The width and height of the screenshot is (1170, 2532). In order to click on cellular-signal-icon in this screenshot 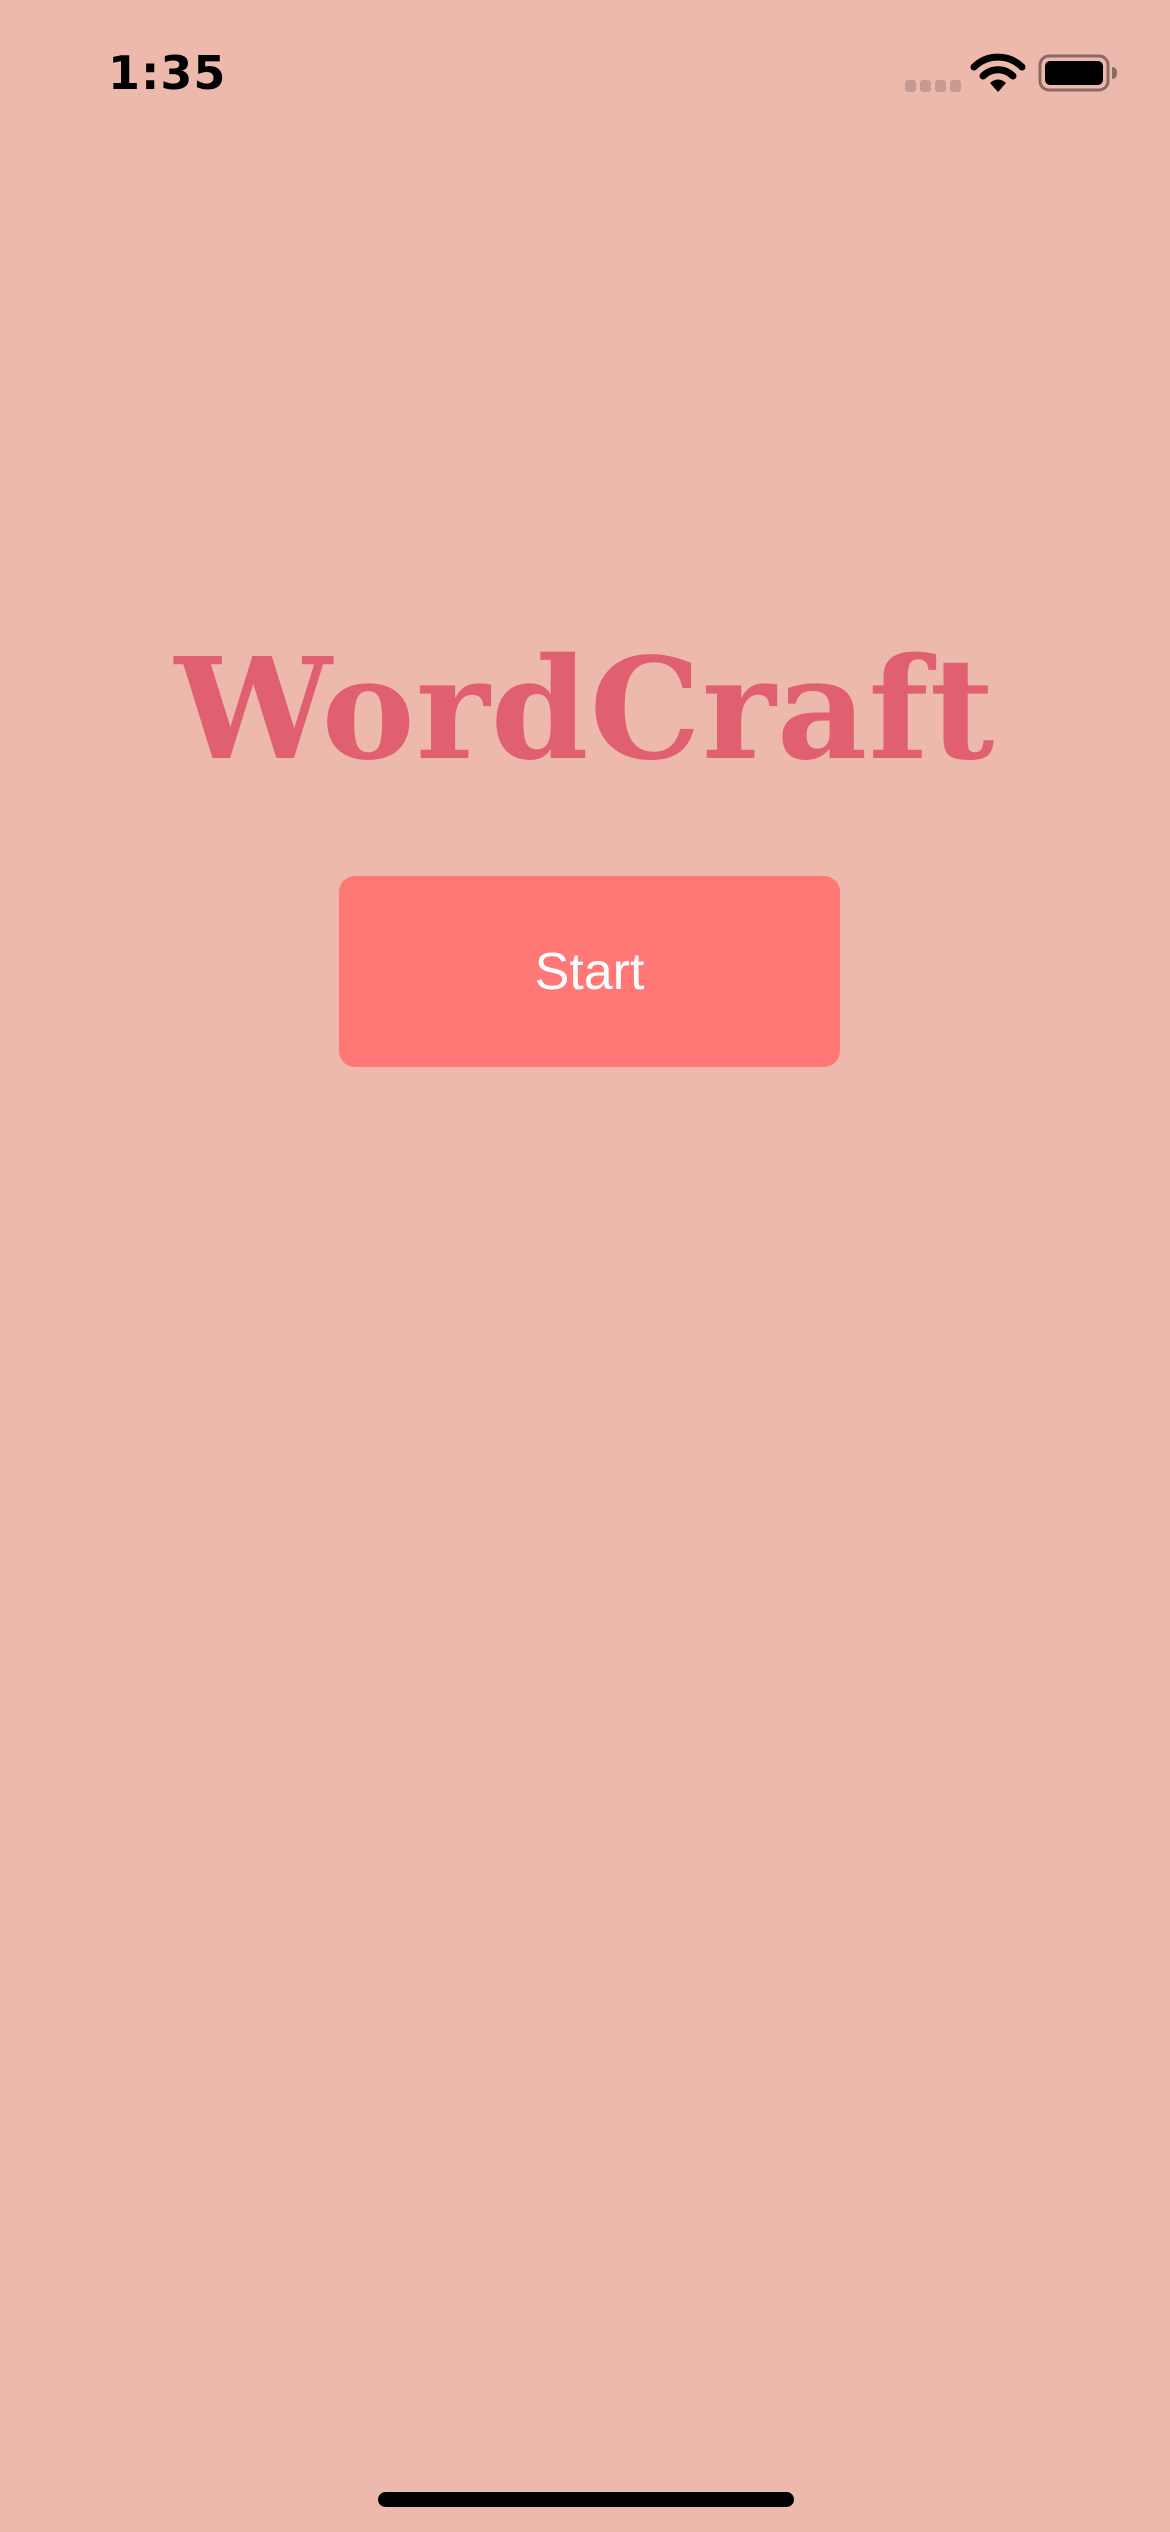, I will do `click(933, 86)`.